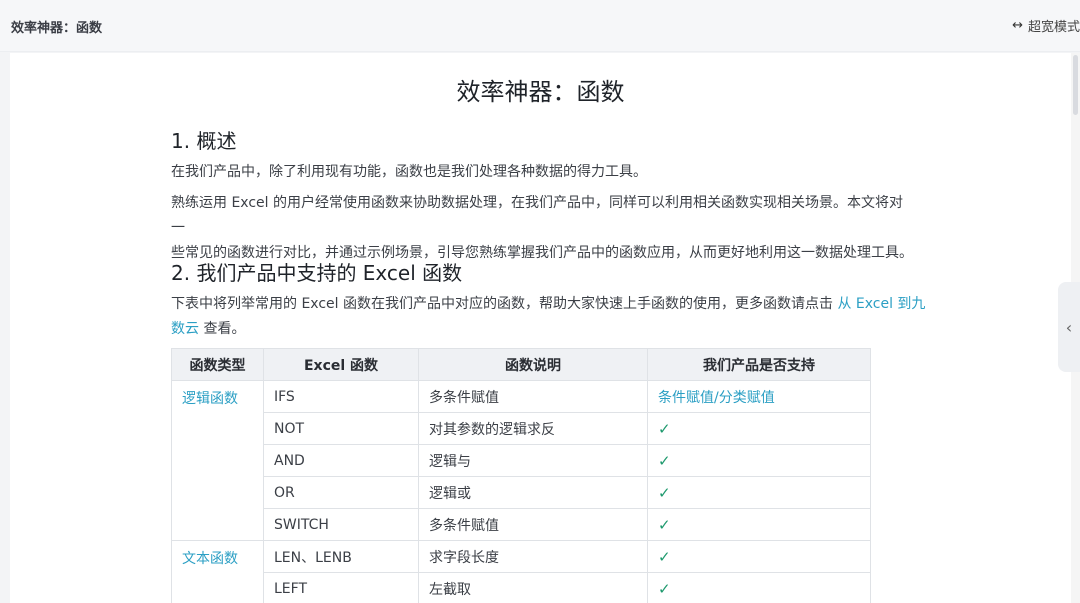 Image resolution: width=1080 pixels, height=603 pixels. What do you see at coordinates (341, 460) in the screenshot?
I see `excel-fn-cell: AND` at bounding box center [341, 460].